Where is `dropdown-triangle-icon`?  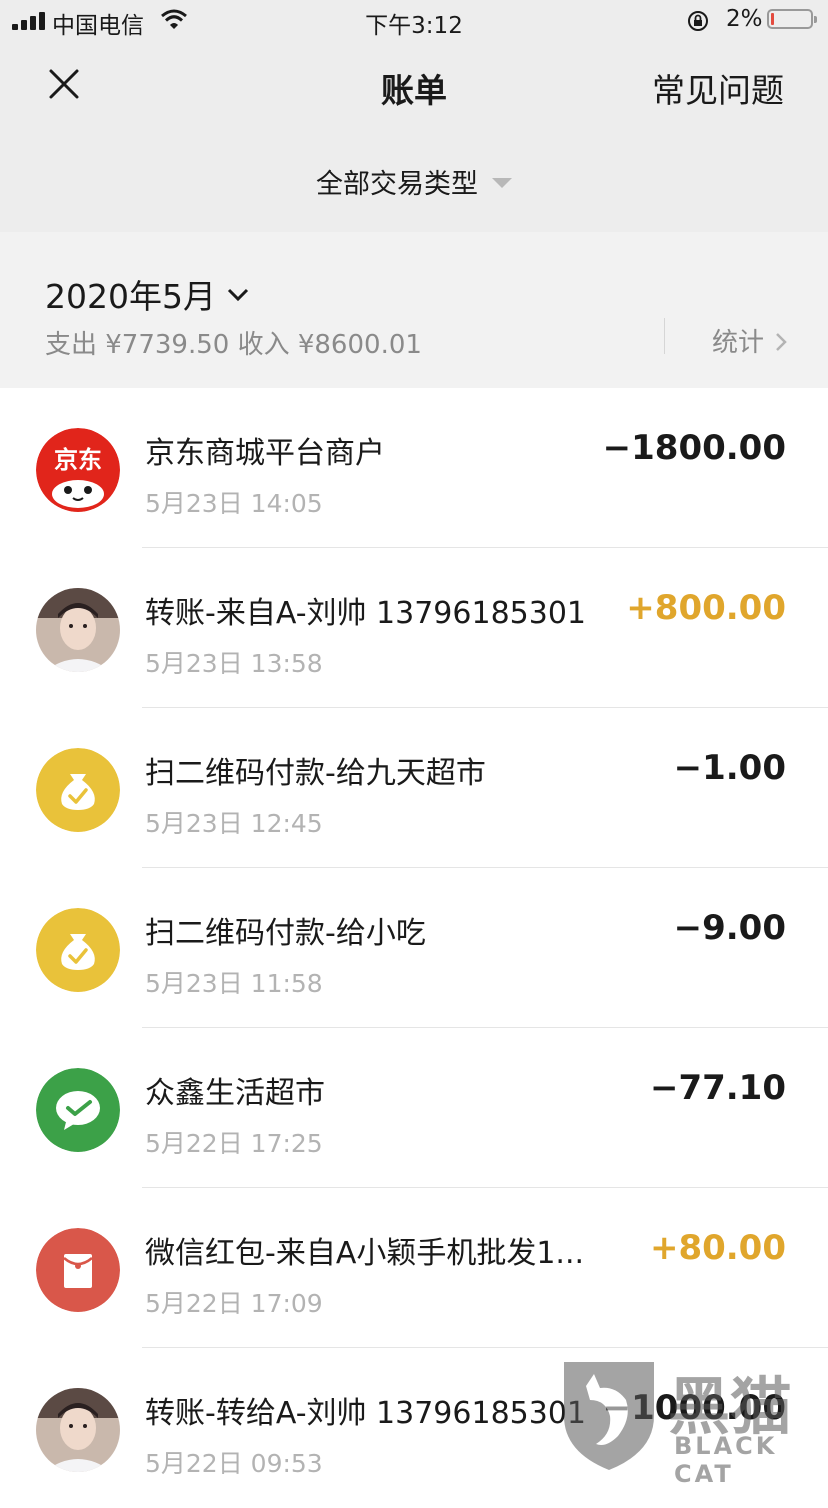 dropdown-triangle-icon is located at coordinates (502, 182).